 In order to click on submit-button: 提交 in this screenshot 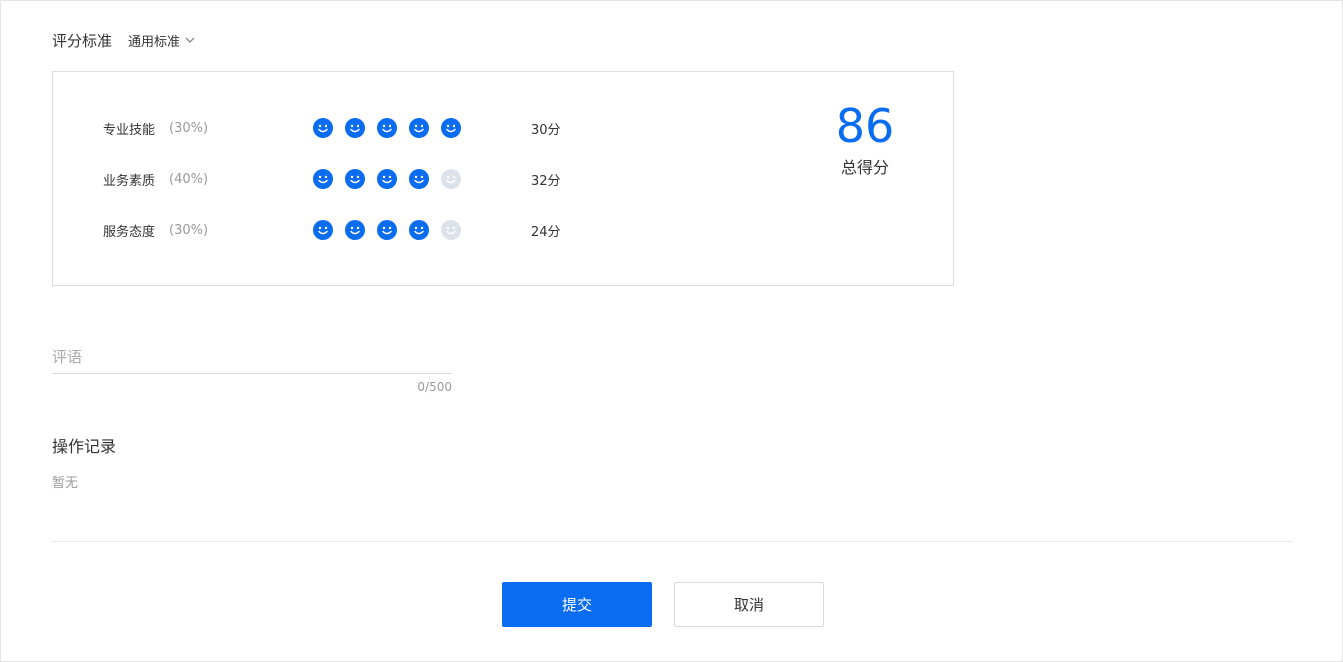, I will do `click(577, 604)`.